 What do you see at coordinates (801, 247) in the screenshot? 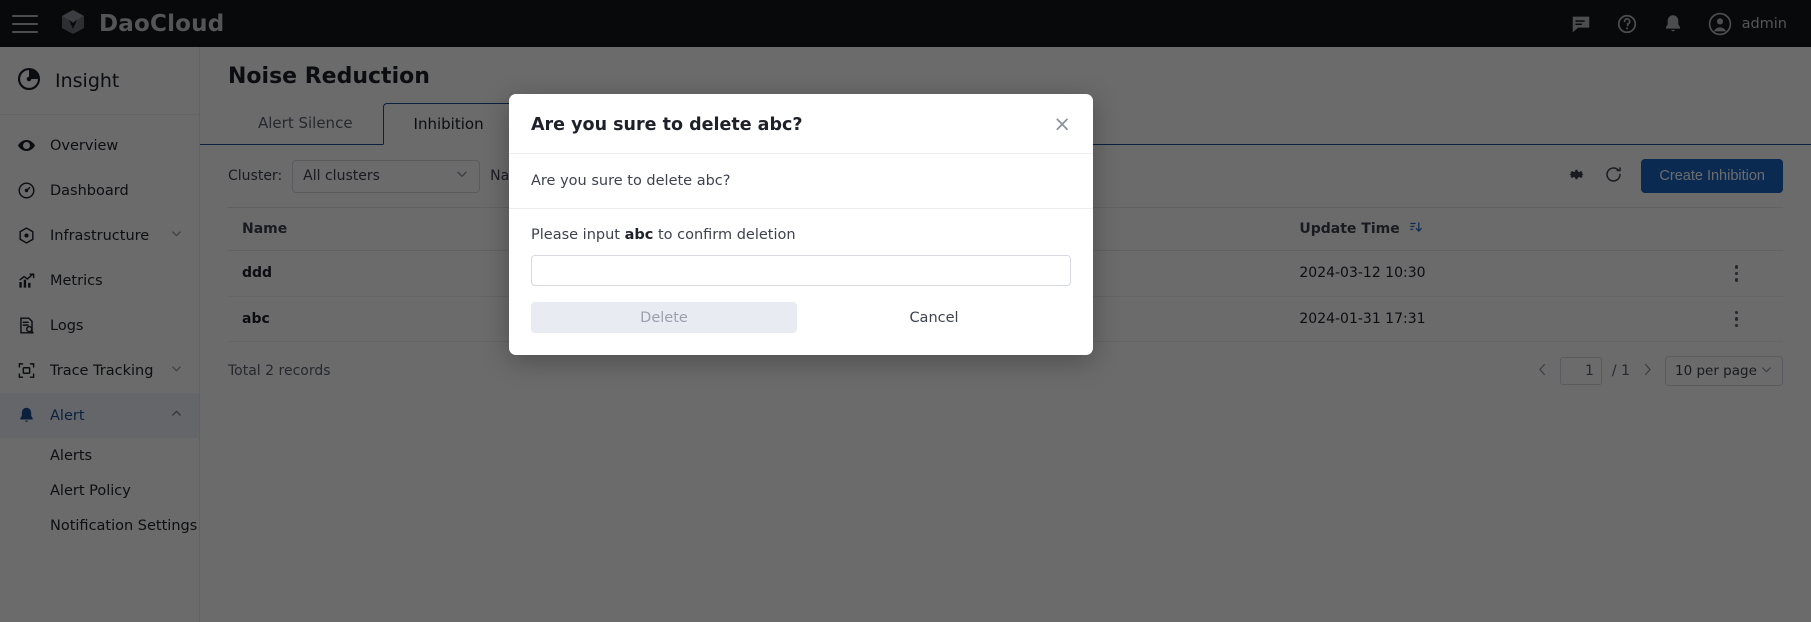
I see `modal-confirm-section: Please input abc to confirm deletion` at bounding box center [801, 247].